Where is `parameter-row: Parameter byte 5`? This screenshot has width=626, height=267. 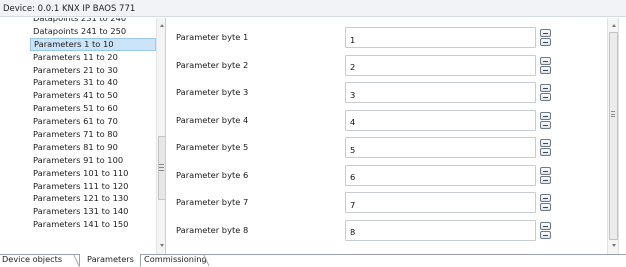 parameter-row: Parameter byte 5 is located at coordinates (385, 147).